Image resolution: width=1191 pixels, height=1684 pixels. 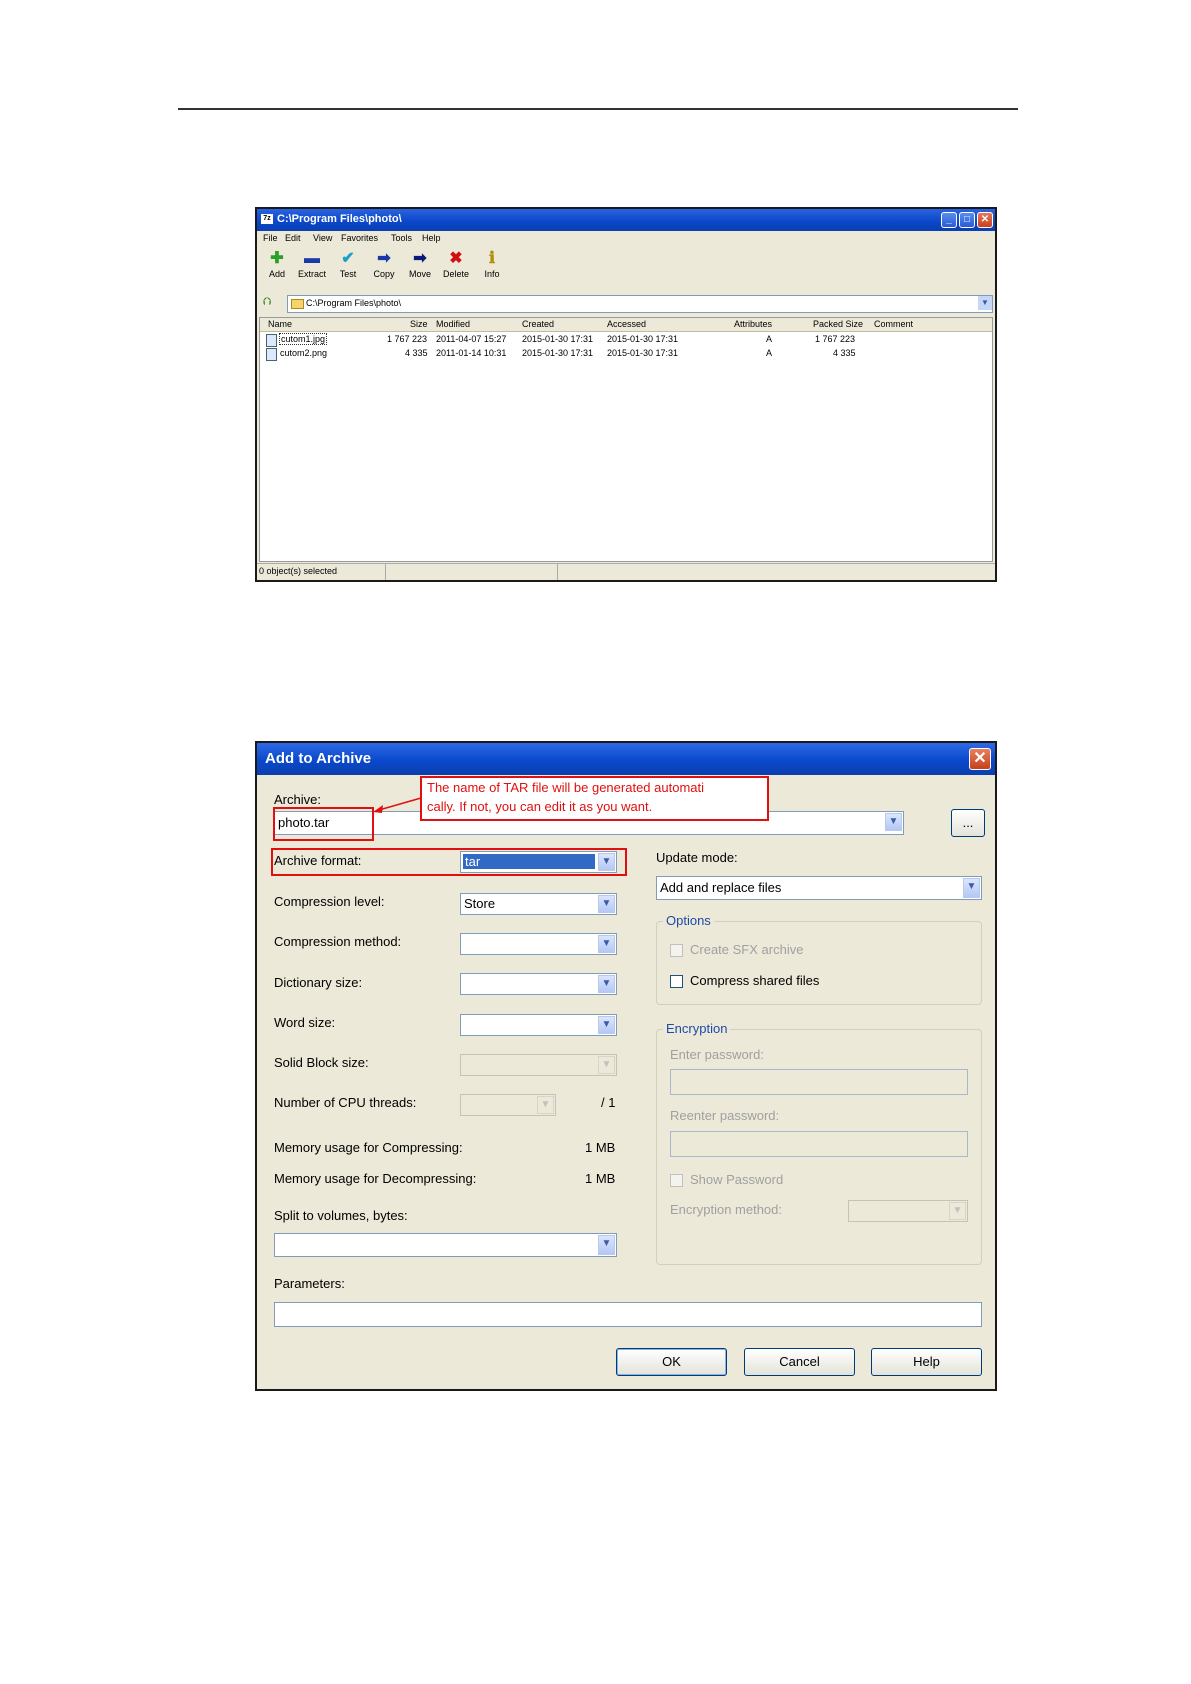 I want to click on file-accessed: 2015-01-30 17:31, so click(x=643, y=353).